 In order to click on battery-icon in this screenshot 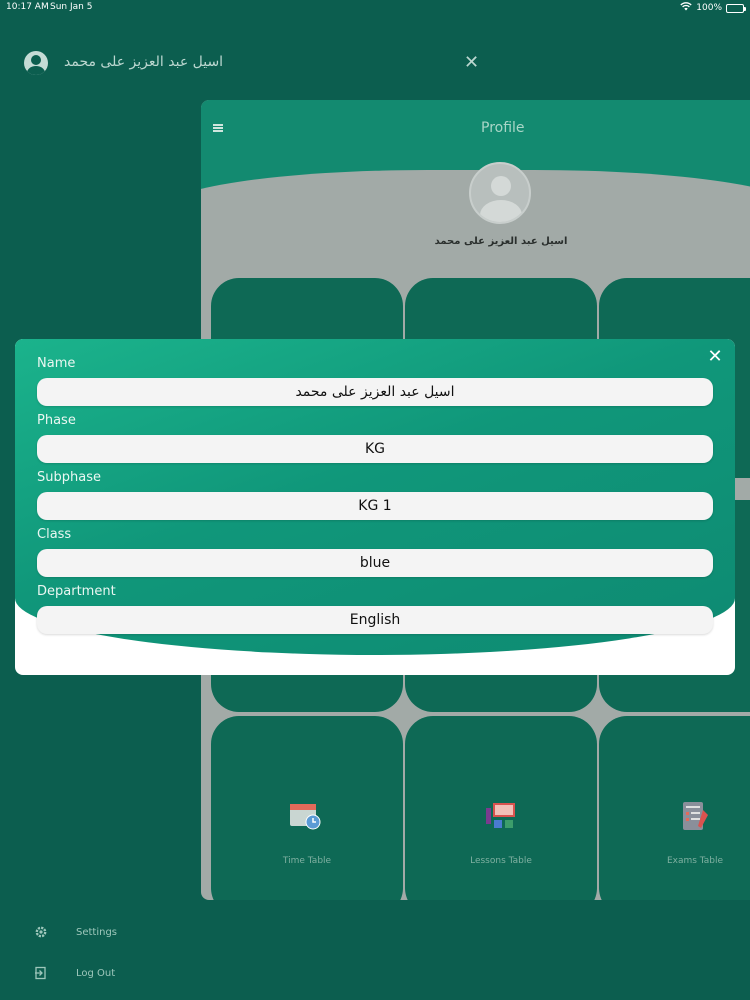, I will do `click(736, 8)`.